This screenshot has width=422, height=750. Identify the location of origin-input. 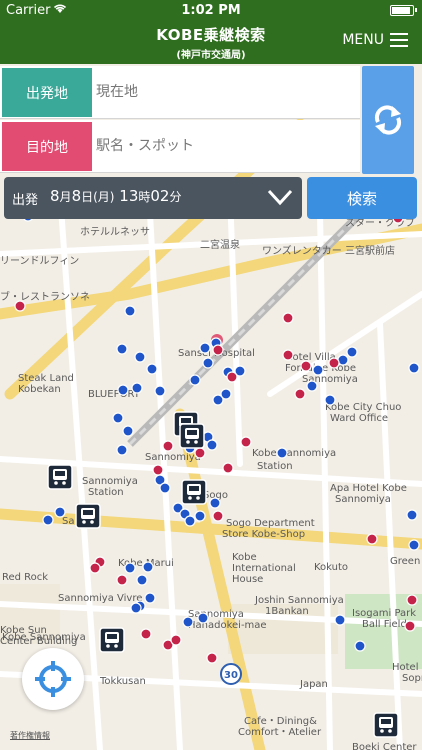
(223, 92).